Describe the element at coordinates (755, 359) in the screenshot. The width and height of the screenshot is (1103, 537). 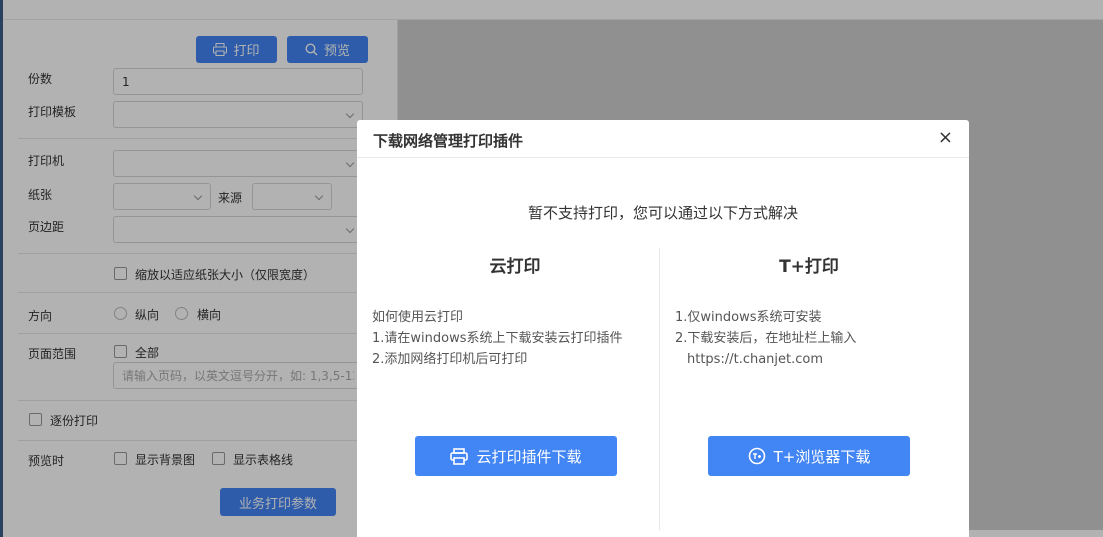
I see `tplus-print-url: https://t.chanjet.com` at that location.